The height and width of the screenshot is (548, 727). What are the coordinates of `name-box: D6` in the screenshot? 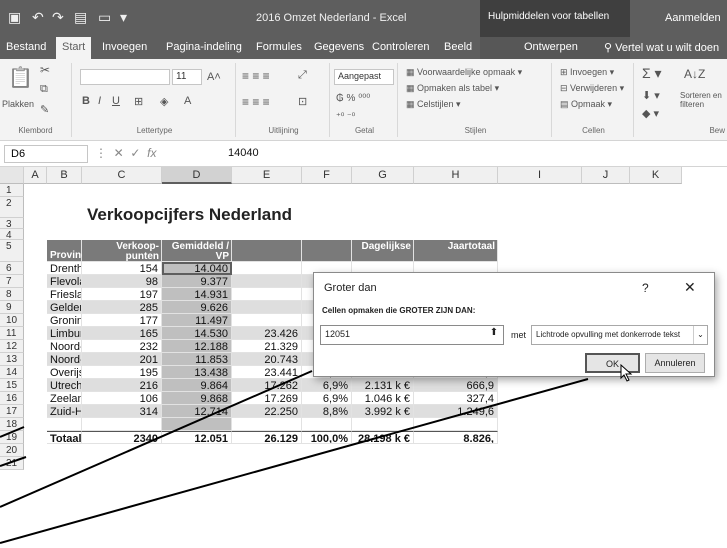 It's located at (46, 154).